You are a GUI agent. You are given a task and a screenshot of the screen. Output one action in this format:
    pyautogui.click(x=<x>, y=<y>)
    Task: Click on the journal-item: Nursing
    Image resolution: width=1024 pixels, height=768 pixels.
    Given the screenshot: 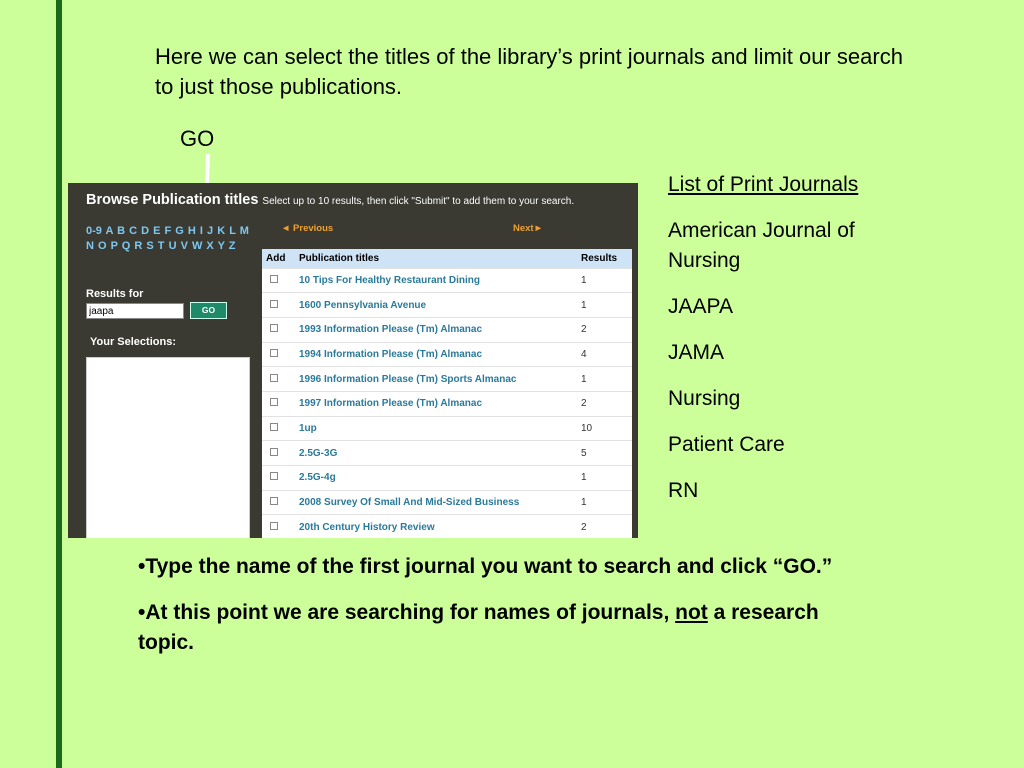 What is the action you would take?
    pyautogui.click(x=704, y=398)
    